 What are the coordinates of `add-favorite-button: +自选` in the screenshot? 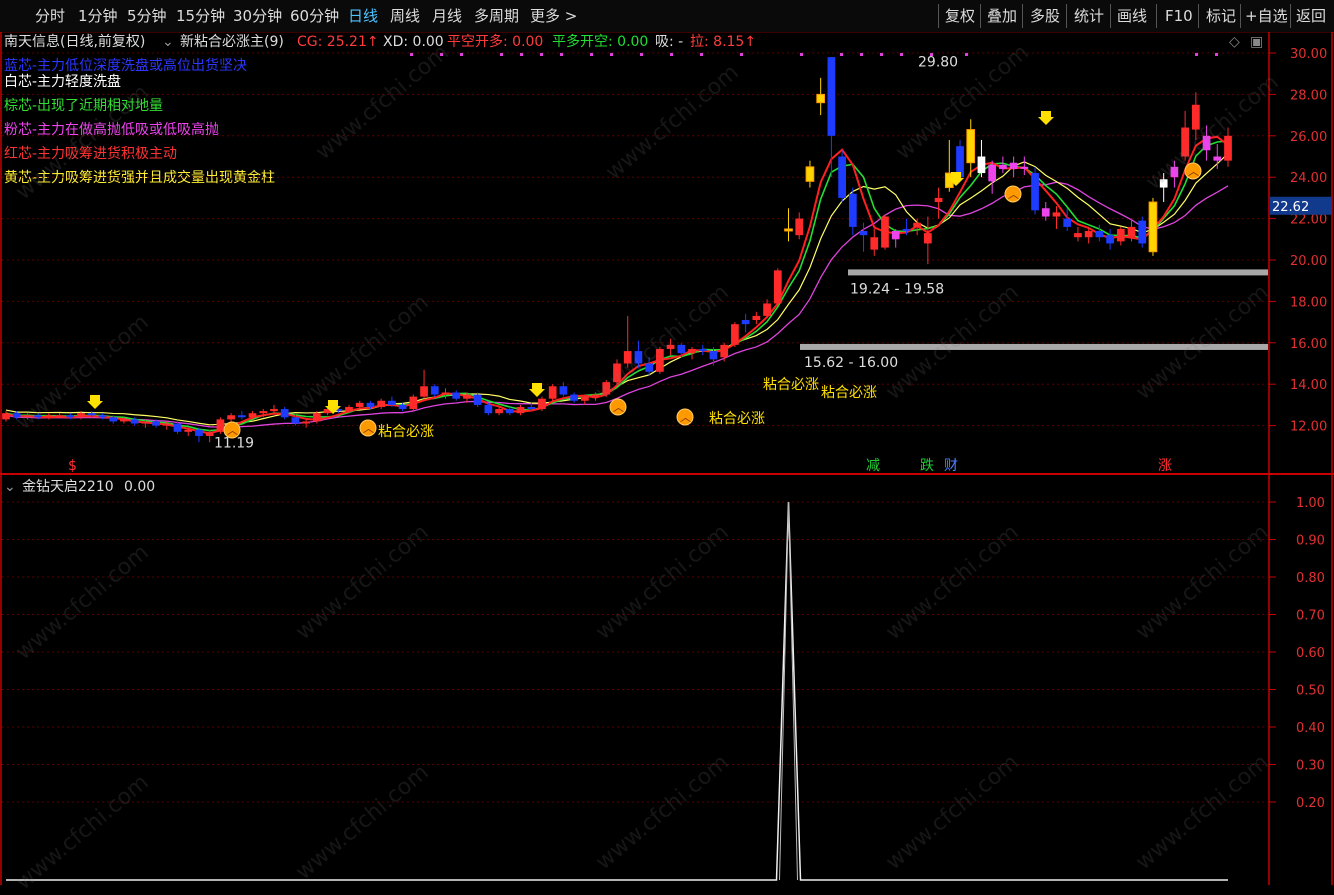 It's located at (1266, 16).